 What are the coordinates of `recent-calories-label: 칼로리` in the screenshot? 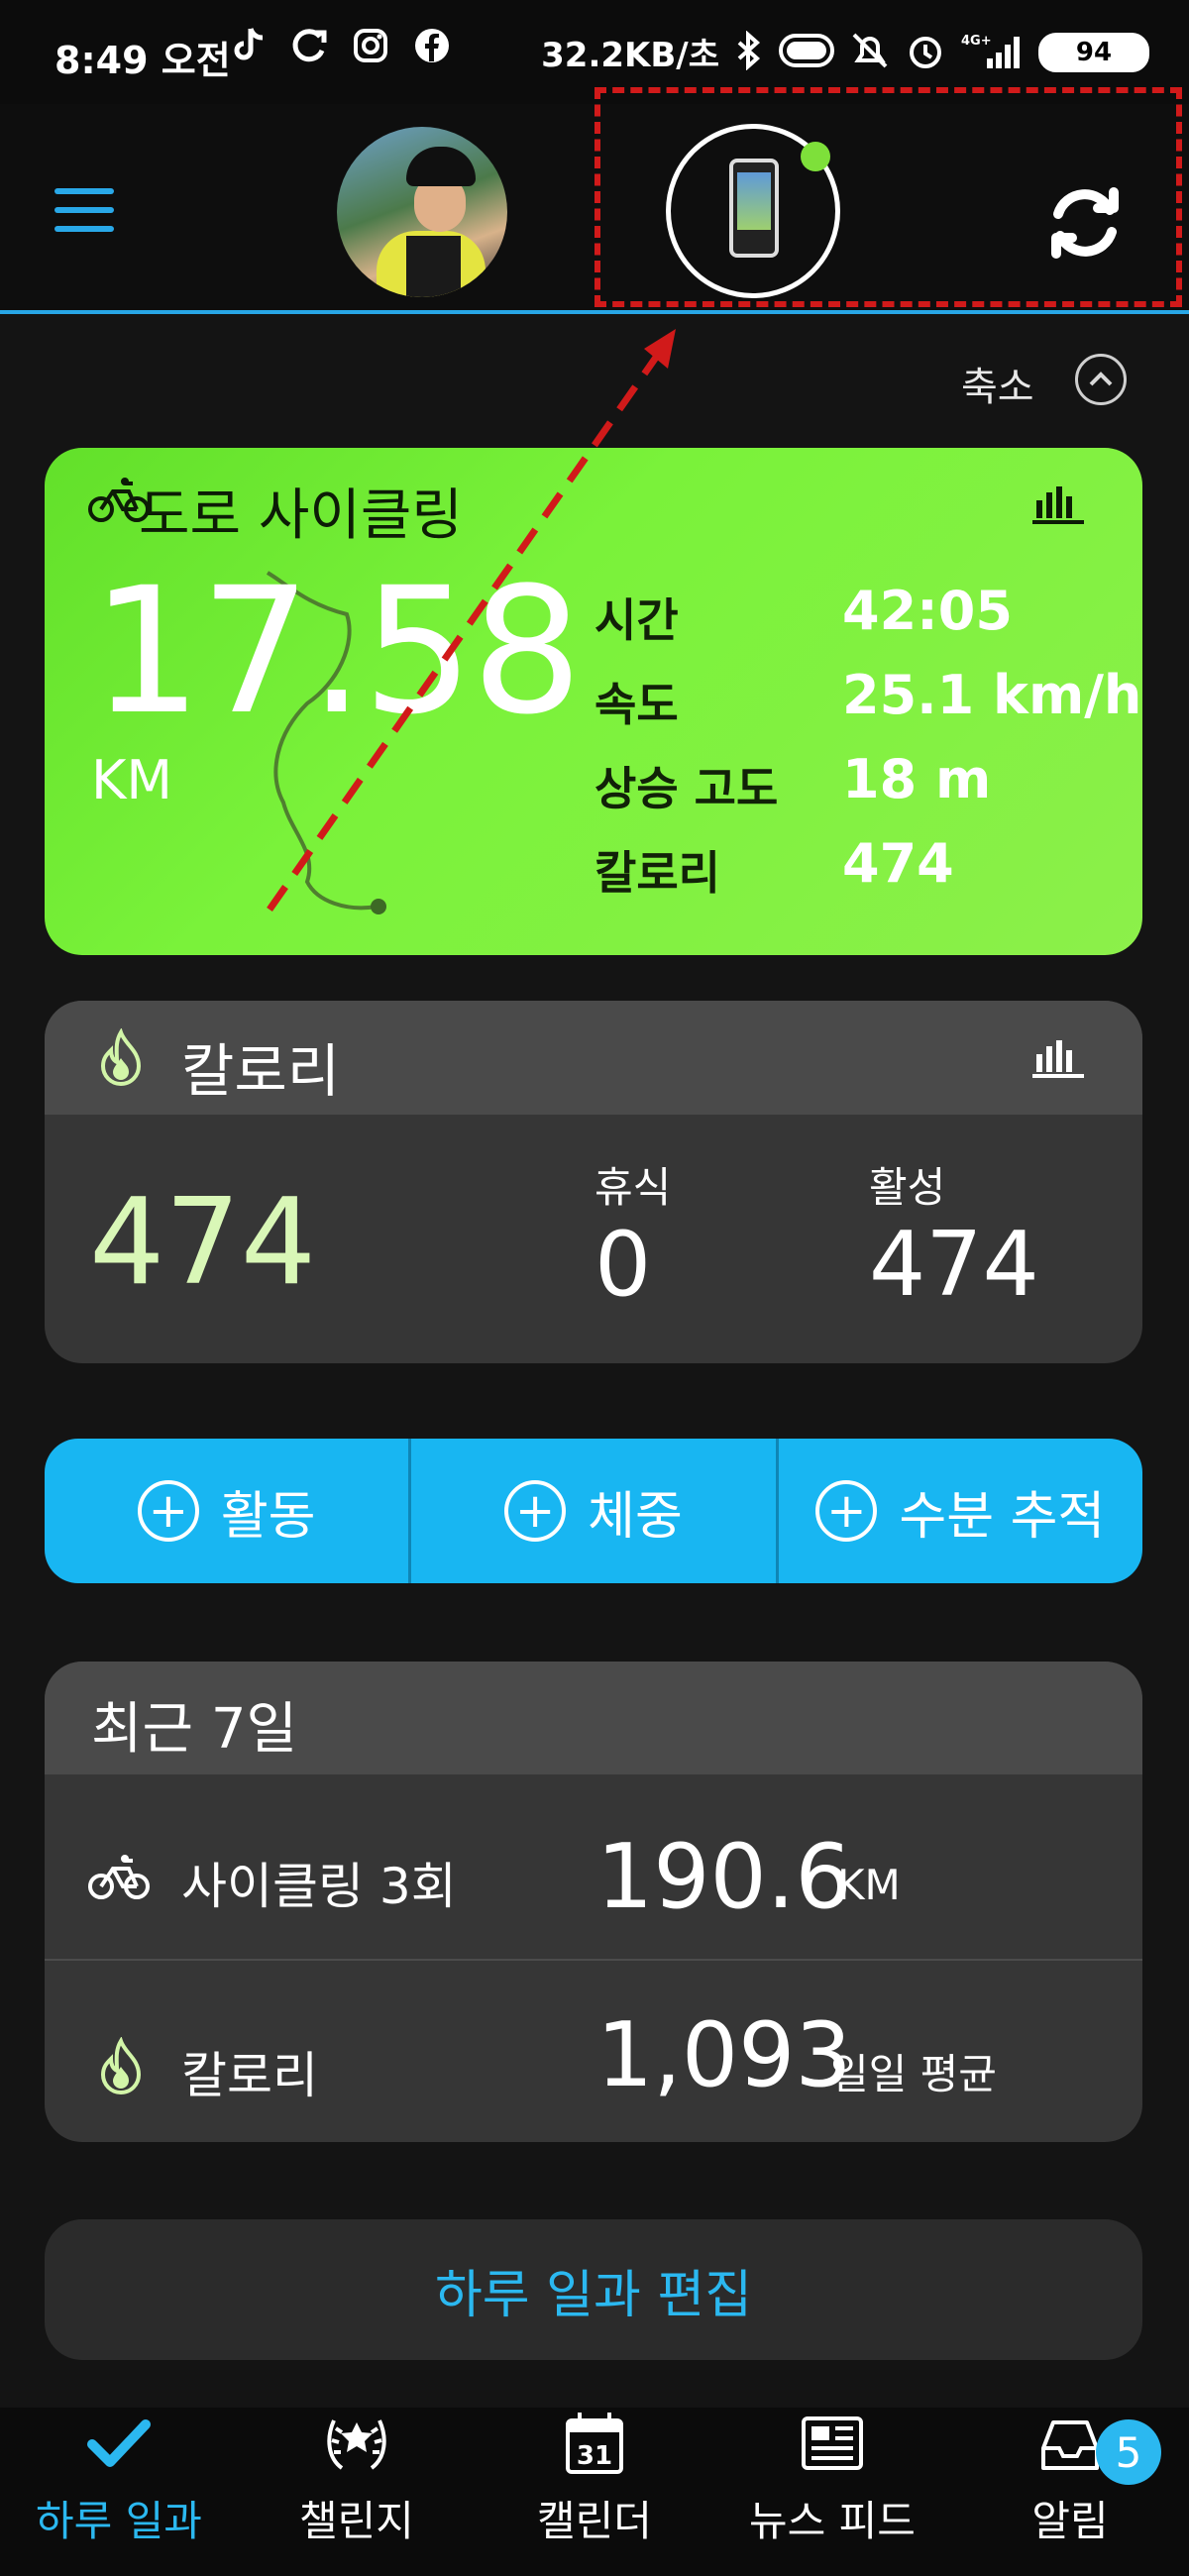 It's located at (250, 2076).